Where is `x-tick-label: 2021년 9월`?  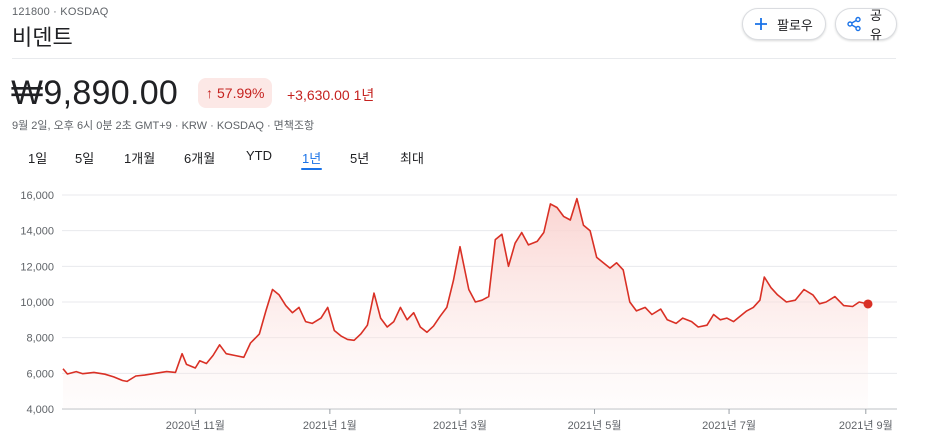
x-tick-label: 2021년 9월 is located at coordinates (866, 425).